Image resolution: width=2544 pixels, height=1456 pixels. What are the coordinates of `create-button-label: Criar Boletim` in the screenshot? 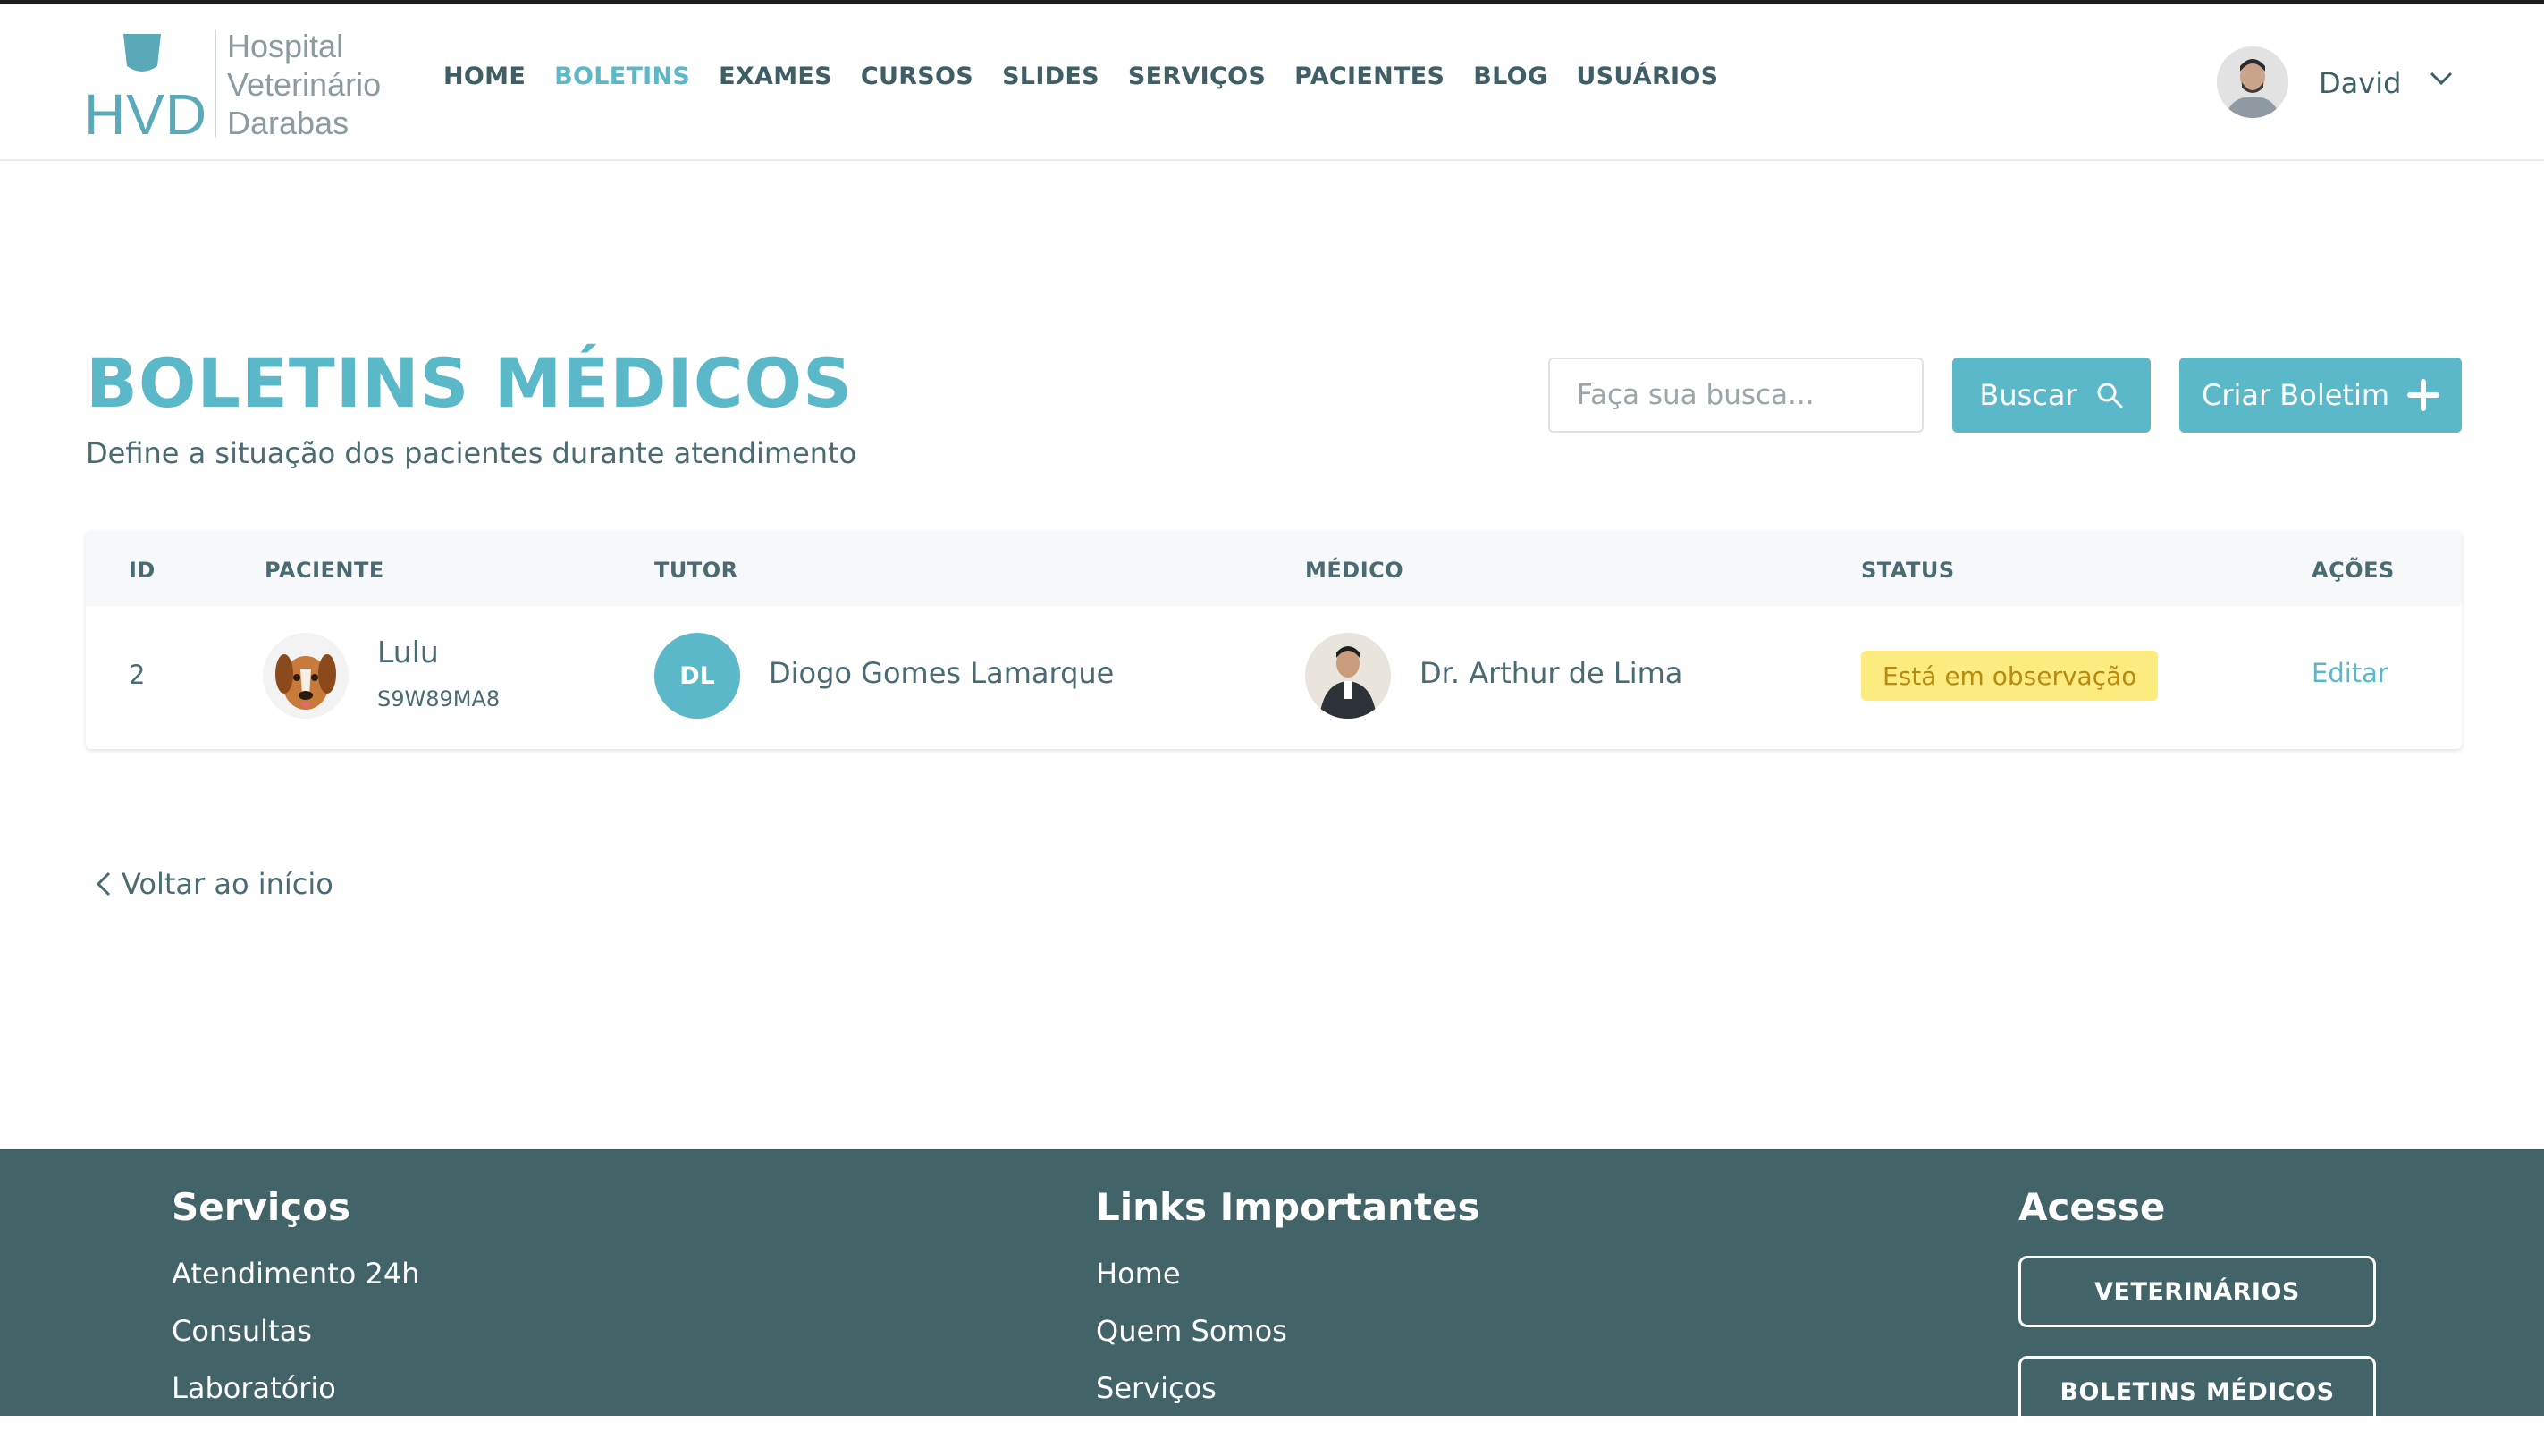 It's located at (2295, 395).